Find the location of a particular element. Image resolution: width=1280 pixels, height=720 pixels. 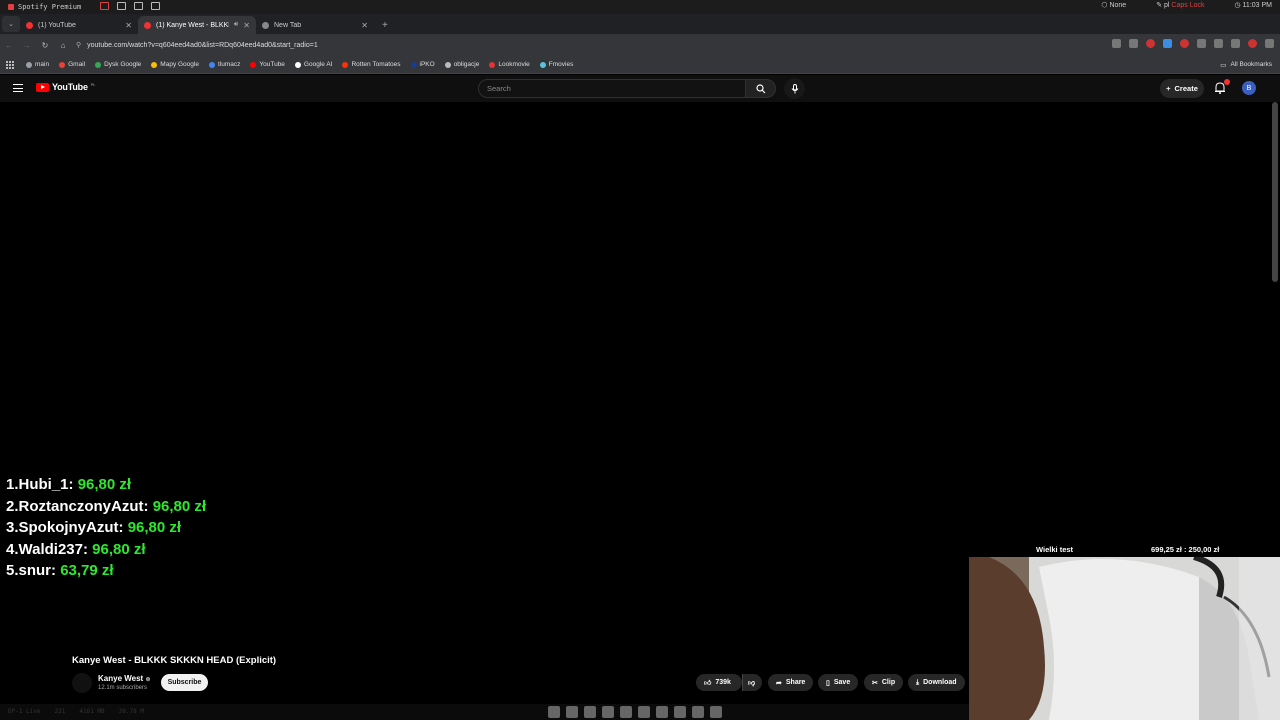

save-button: ▯ Save is located at coordinates (838, 682).